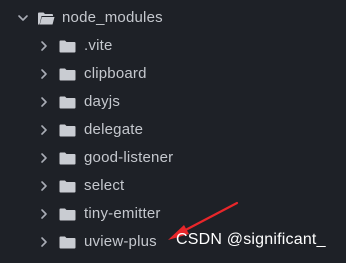 The image size is (346, 263). What do you see at coordinates (104, 185) in the screenshot?
I see `tree-item-label: select` at bounding box center [104, 185].